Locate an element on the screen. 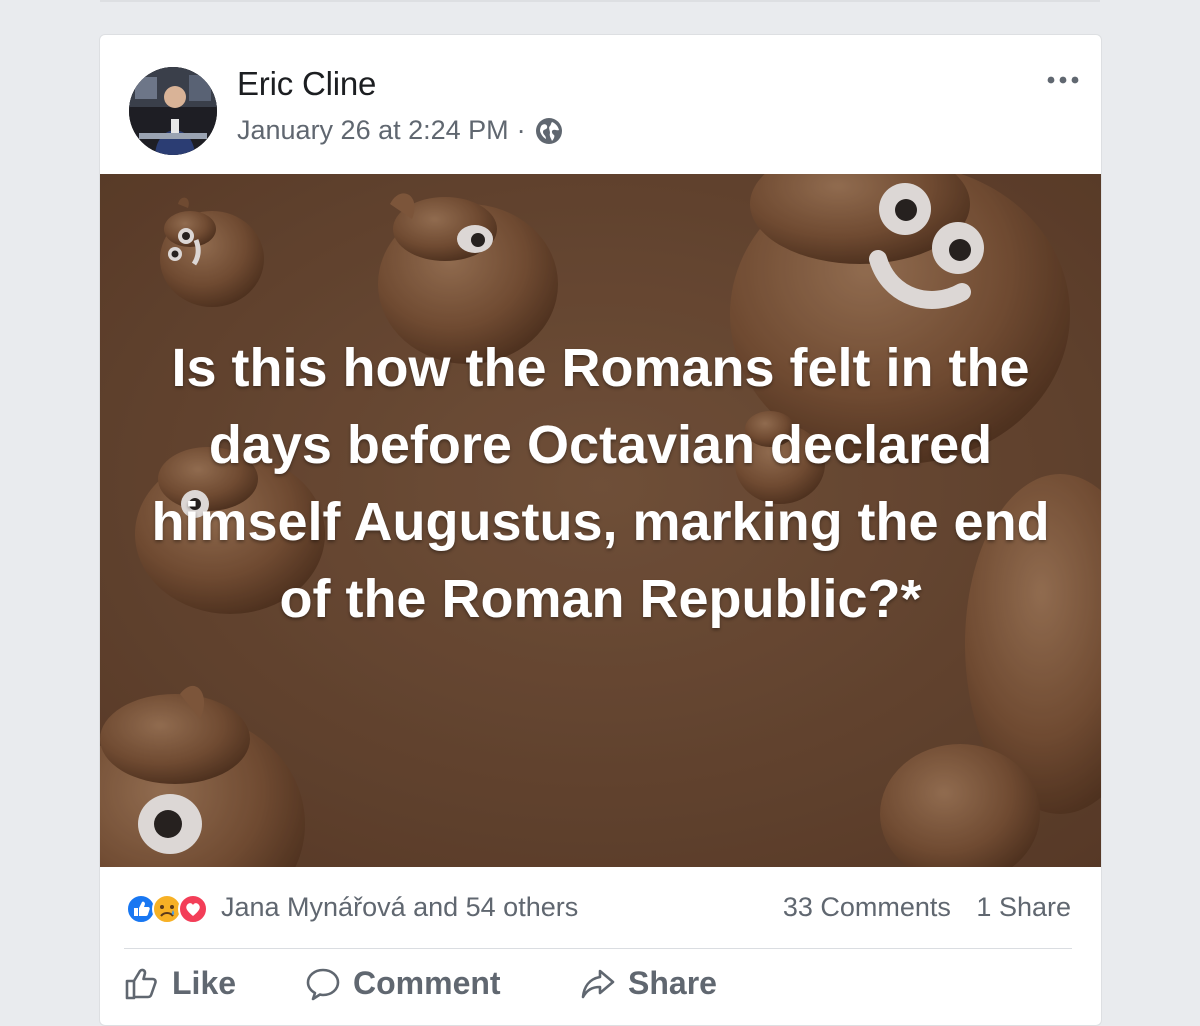 Image resolution: width=1200 pixels, height=1026 pixels. thumbs-up-icon is located at coordinates (141, 983).